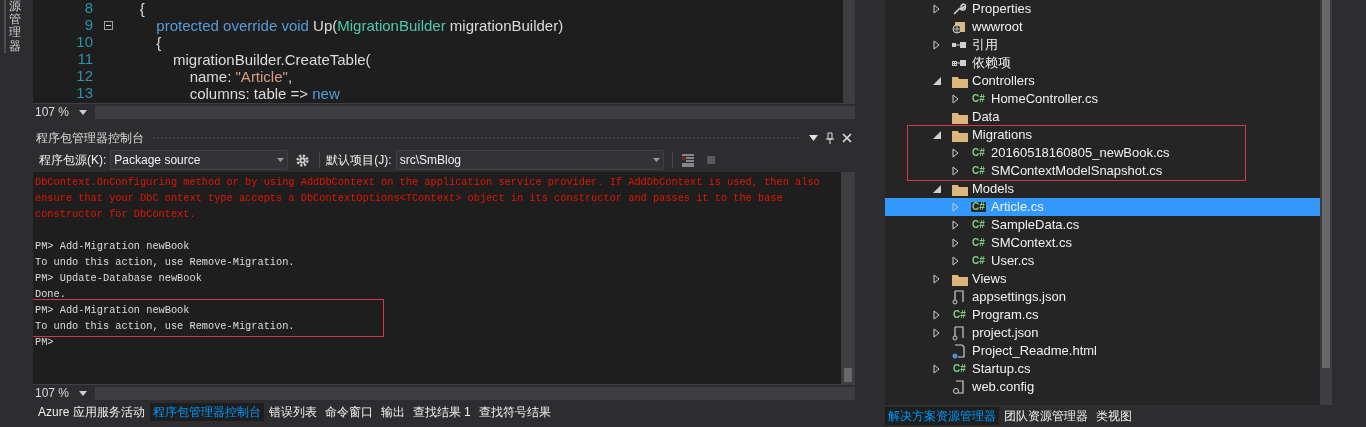 The height and width of the screenshot is (427, 1366). Describe the element at coordinates (514, 411) in the screenshot. I see `panel-tab: 查找符号结果` at that location.